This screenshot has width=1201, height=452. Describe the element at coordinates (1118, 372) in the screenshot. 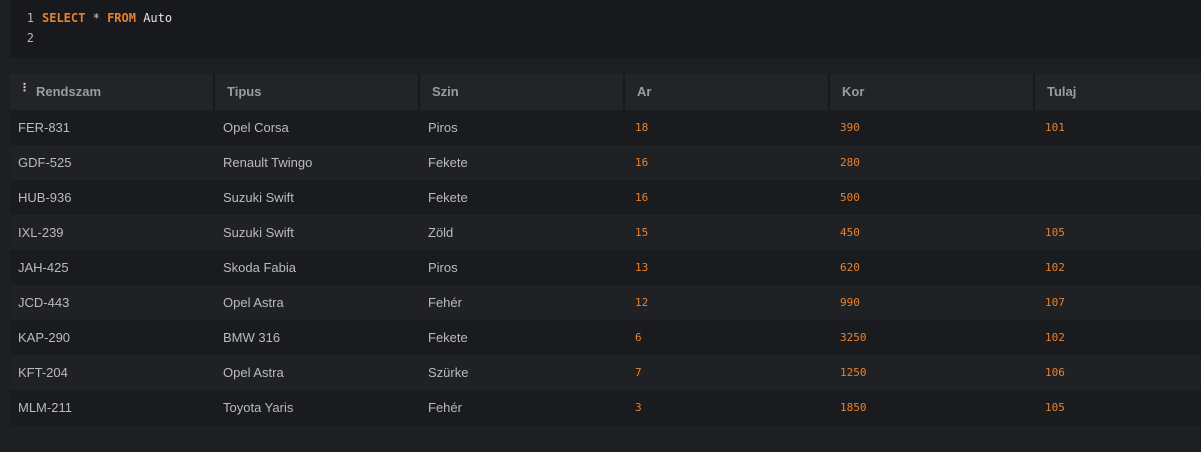

I see `cell-tulaj: 106` at that location.